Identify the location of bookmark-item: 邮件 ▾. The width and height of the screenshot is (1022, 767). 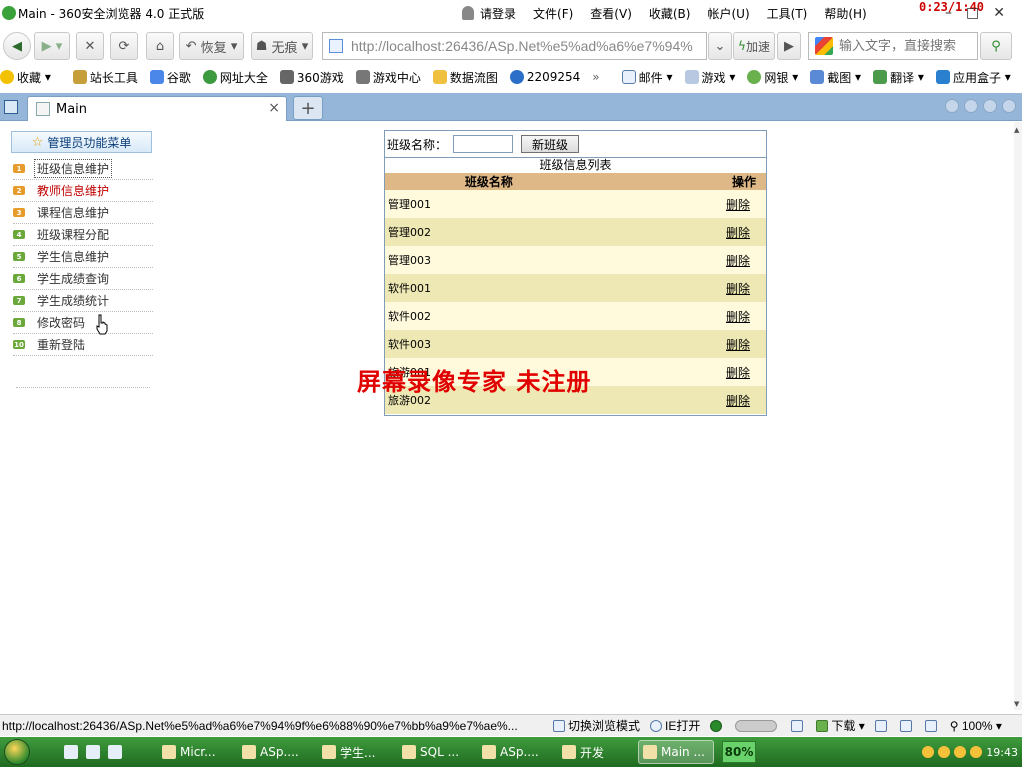
(647, 77).